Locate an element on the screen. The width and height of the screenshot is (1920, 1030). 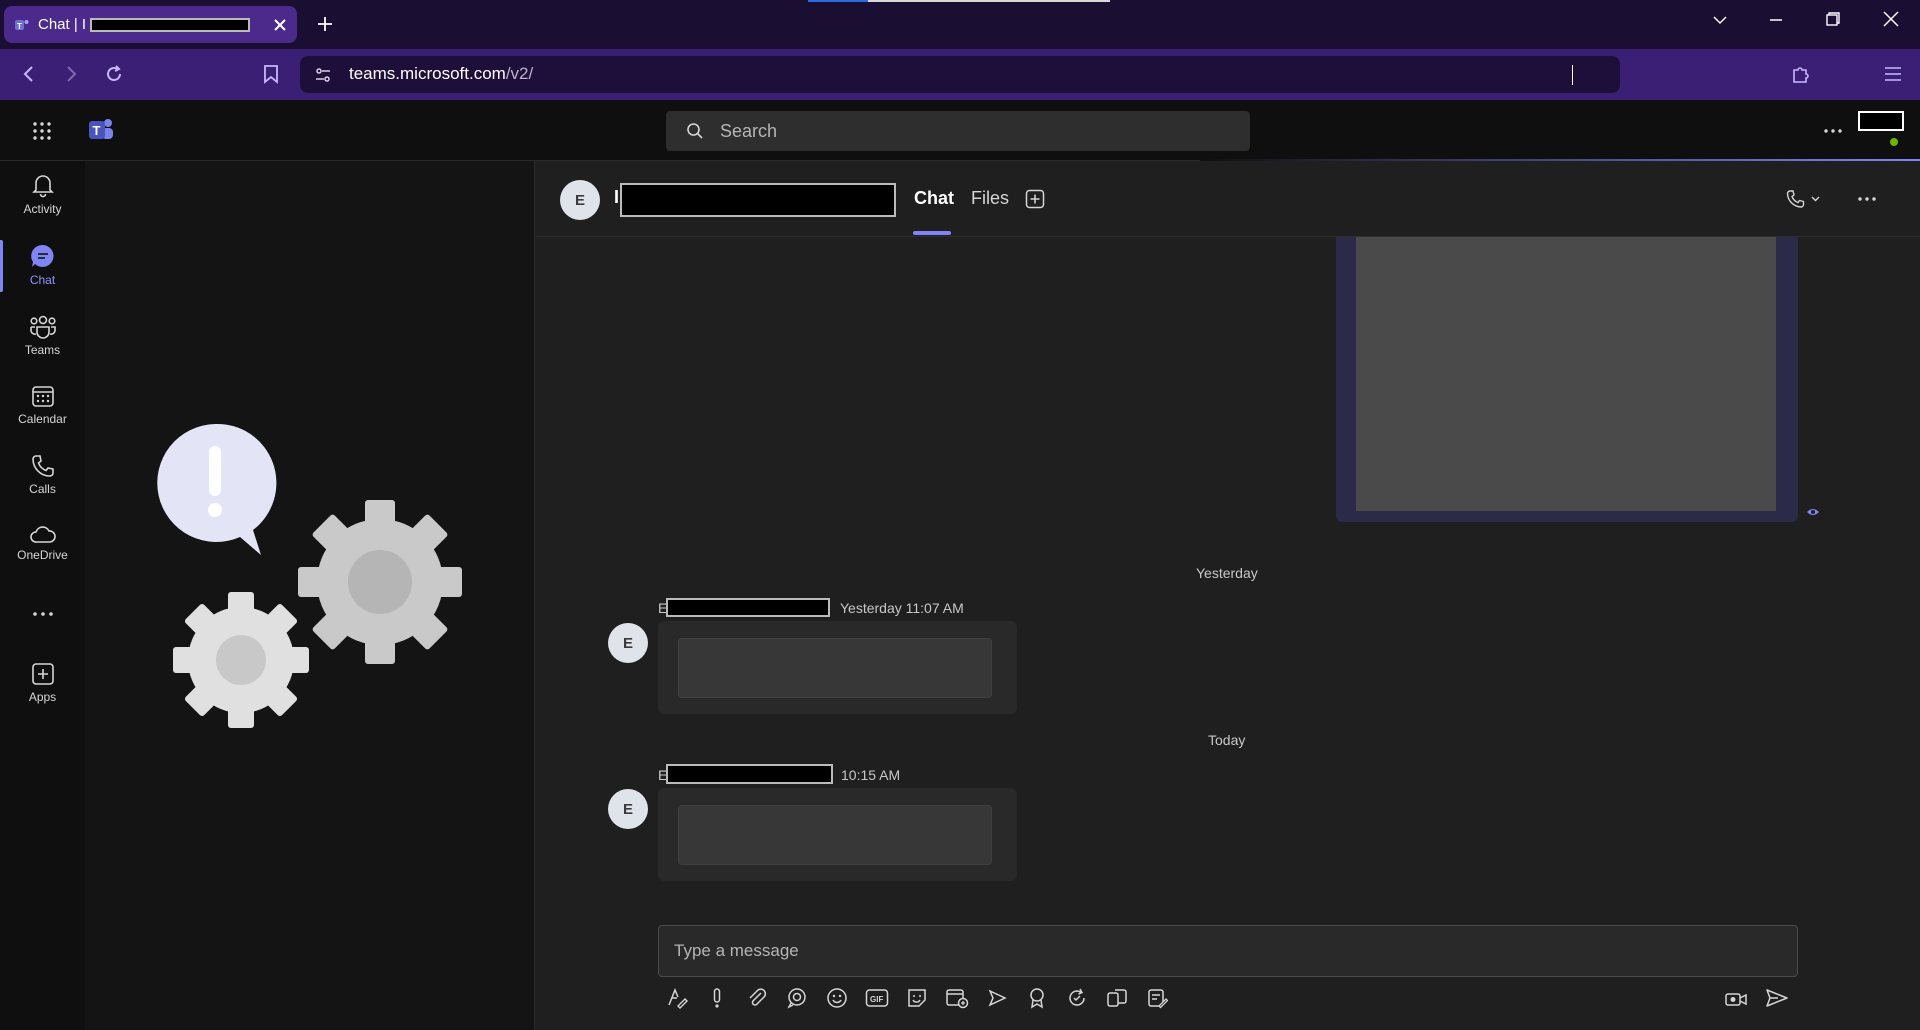
browser-tab-bar: T Chat | I is located at coordinates (960, 24).